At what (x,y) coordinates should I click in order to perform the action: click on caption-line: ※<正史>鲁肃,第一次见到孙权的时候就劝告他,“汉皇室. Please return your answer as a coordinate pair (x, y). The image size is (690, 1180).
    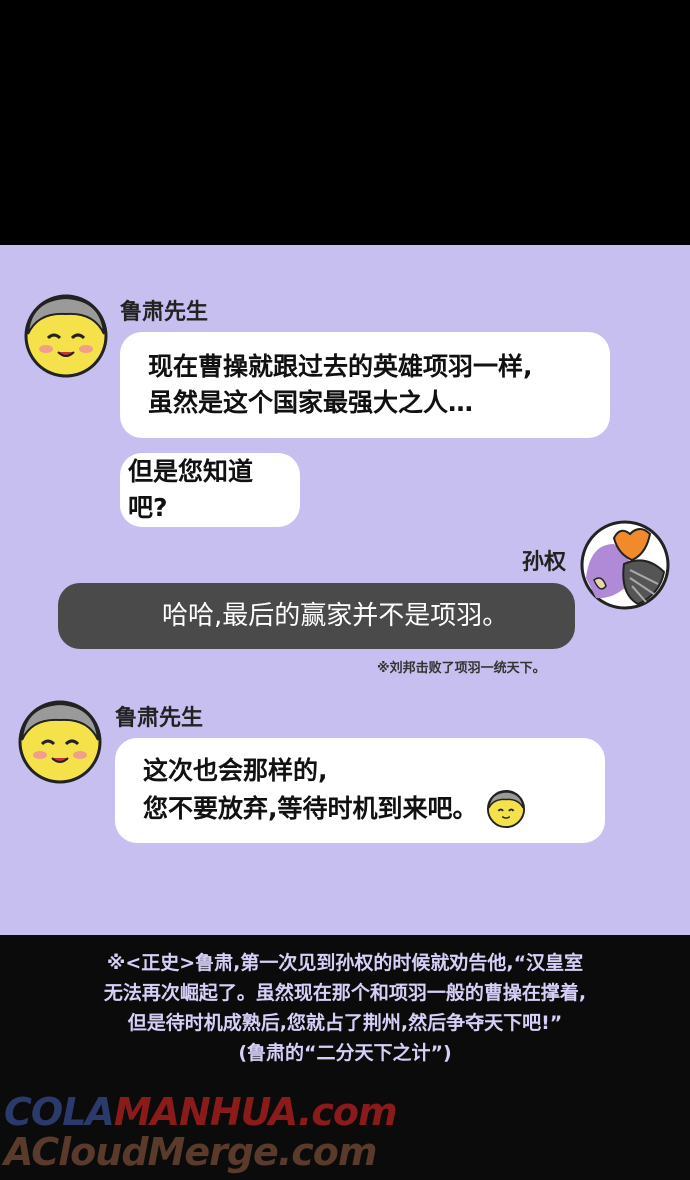
    Looking at the image, I should click on (345, 963).